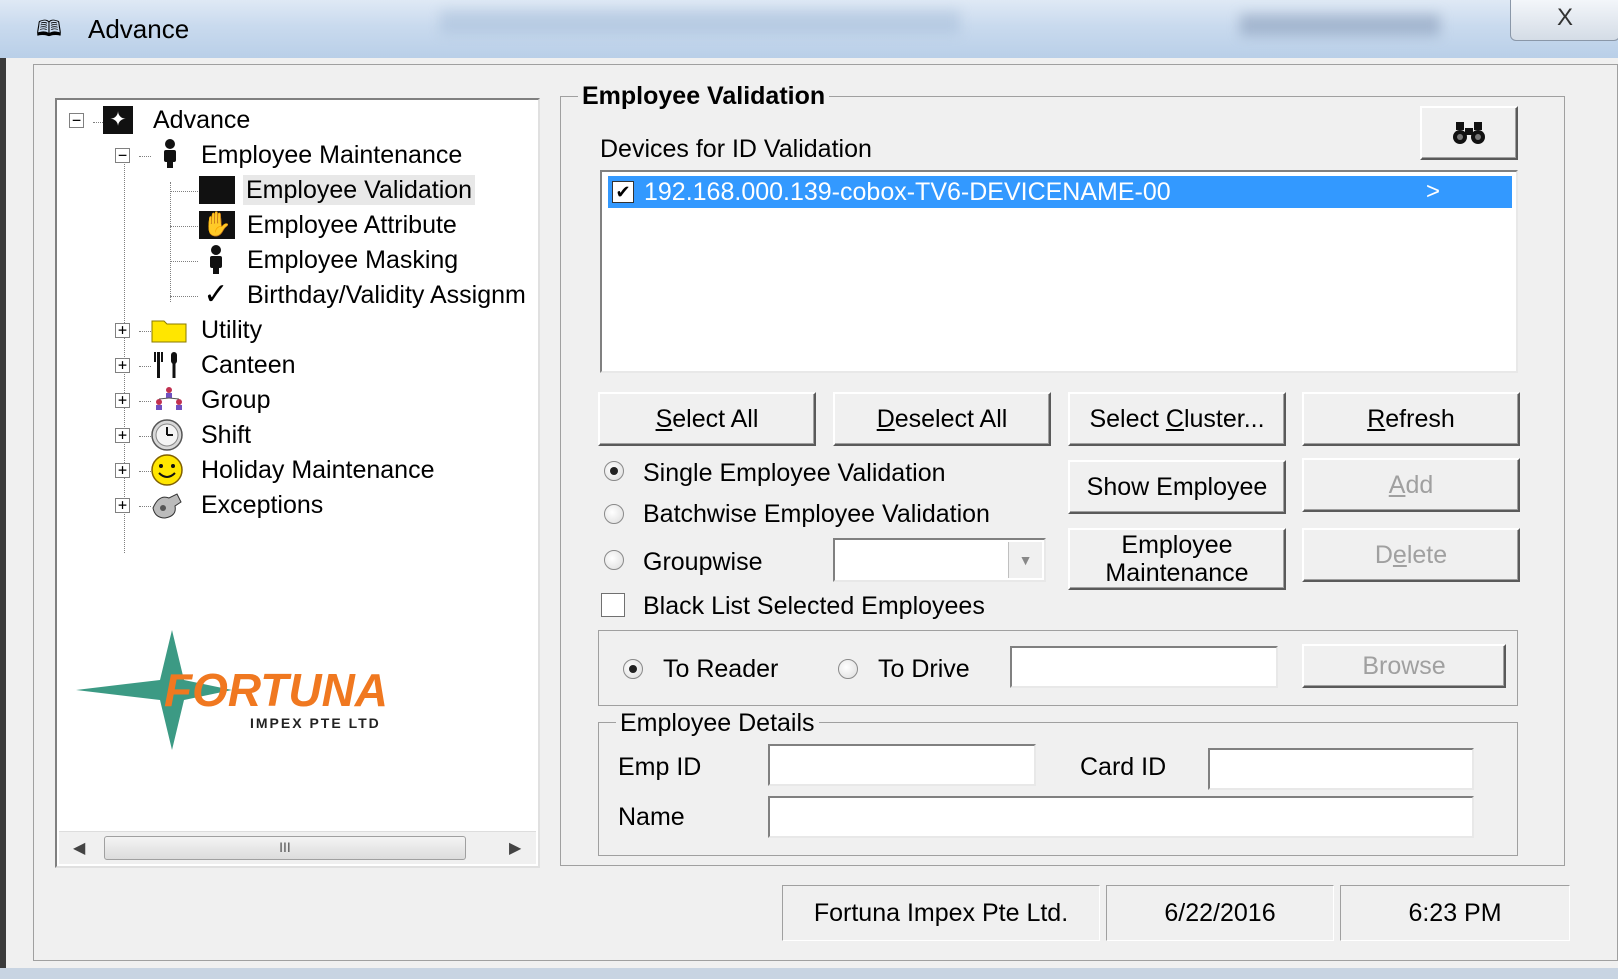 The width and height of the screenshot is (1618, 979). Describe the element at coordinates (276, 690) in the screenshot. I see `logo-name: FORTUNA` at that location.